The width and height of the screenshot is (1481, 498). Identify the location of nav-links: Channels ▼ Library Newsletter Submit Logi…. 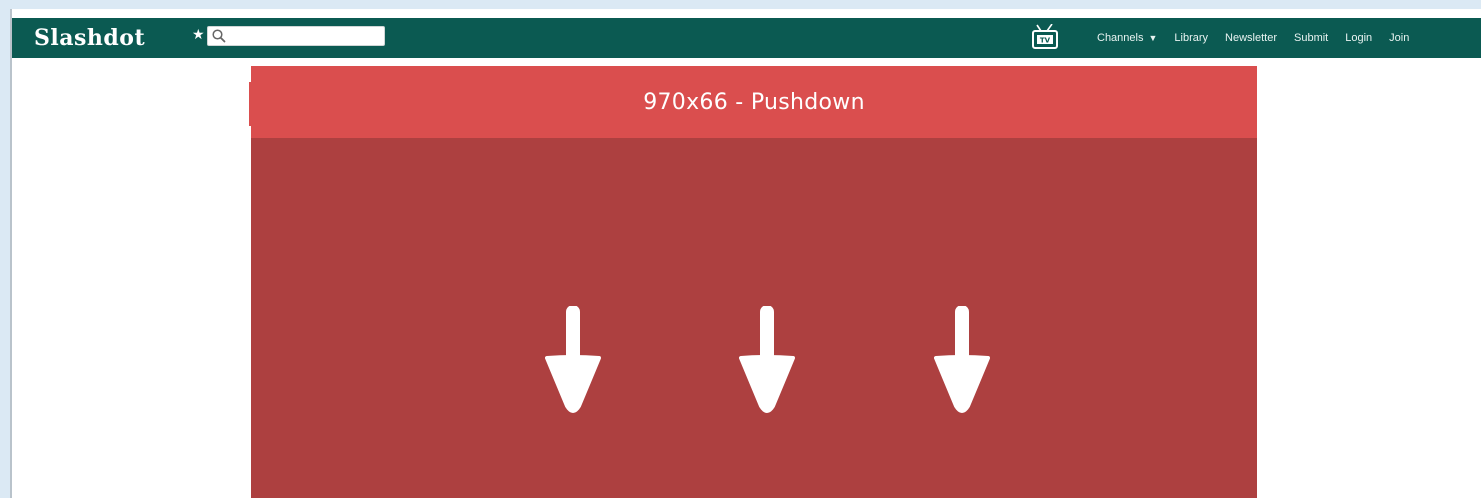
(1253, 38).